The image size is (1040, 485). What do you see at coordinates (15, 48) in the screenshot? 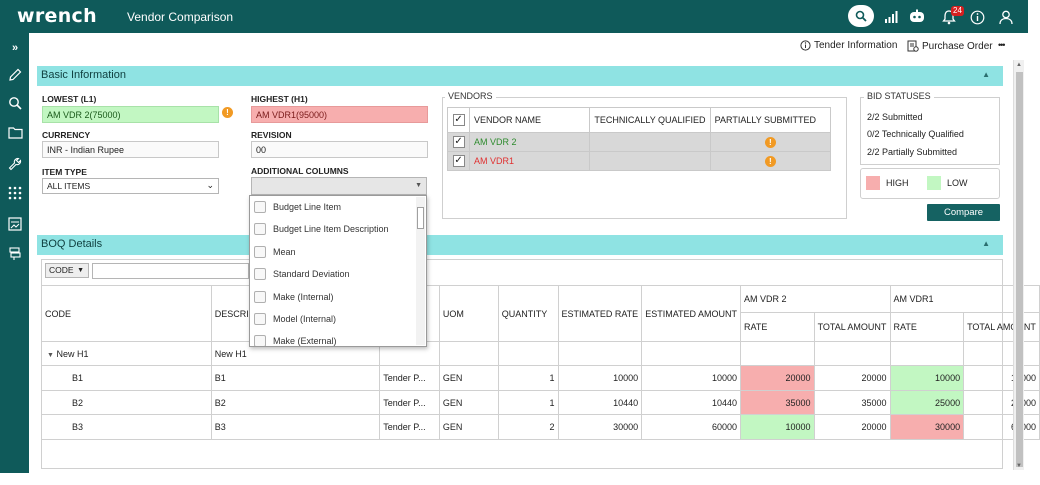
I see `expand-icon: »` at bounding box center [15, 48].